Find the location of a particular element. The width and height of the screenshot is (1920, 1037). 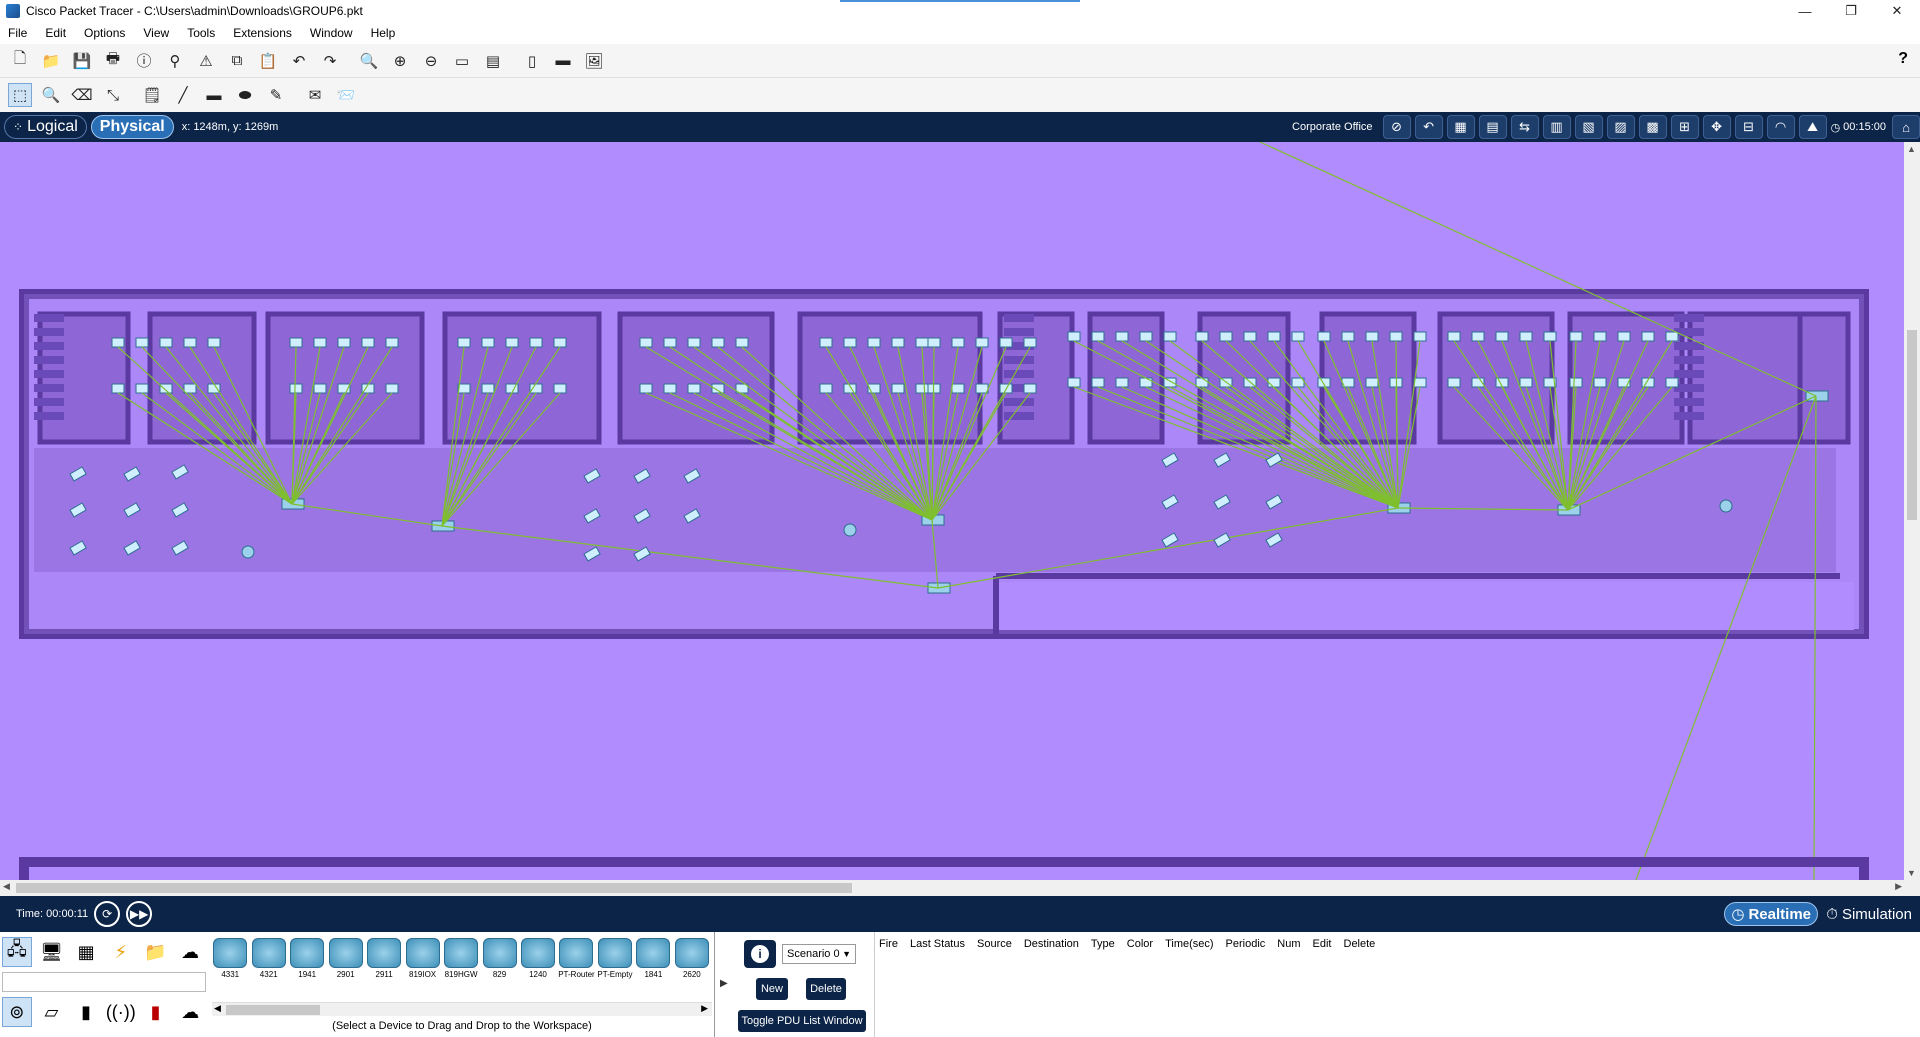

end-devices-category-icon: 🖥 is located at coordinates (52, 952).